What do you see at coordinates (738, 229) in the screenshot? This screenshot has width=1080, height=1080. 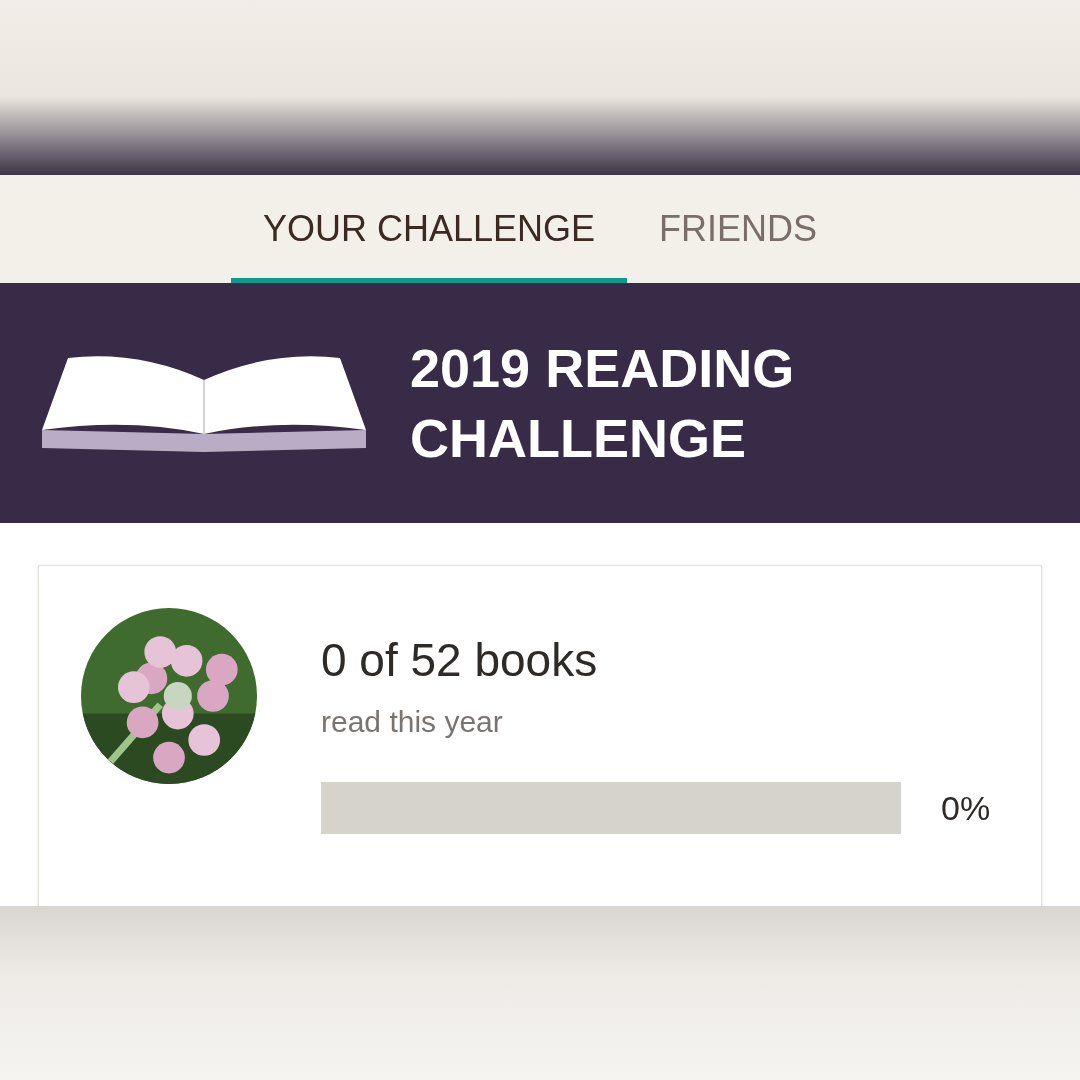 I see `tab: FRIENDS` at bounding box center [738, 229].